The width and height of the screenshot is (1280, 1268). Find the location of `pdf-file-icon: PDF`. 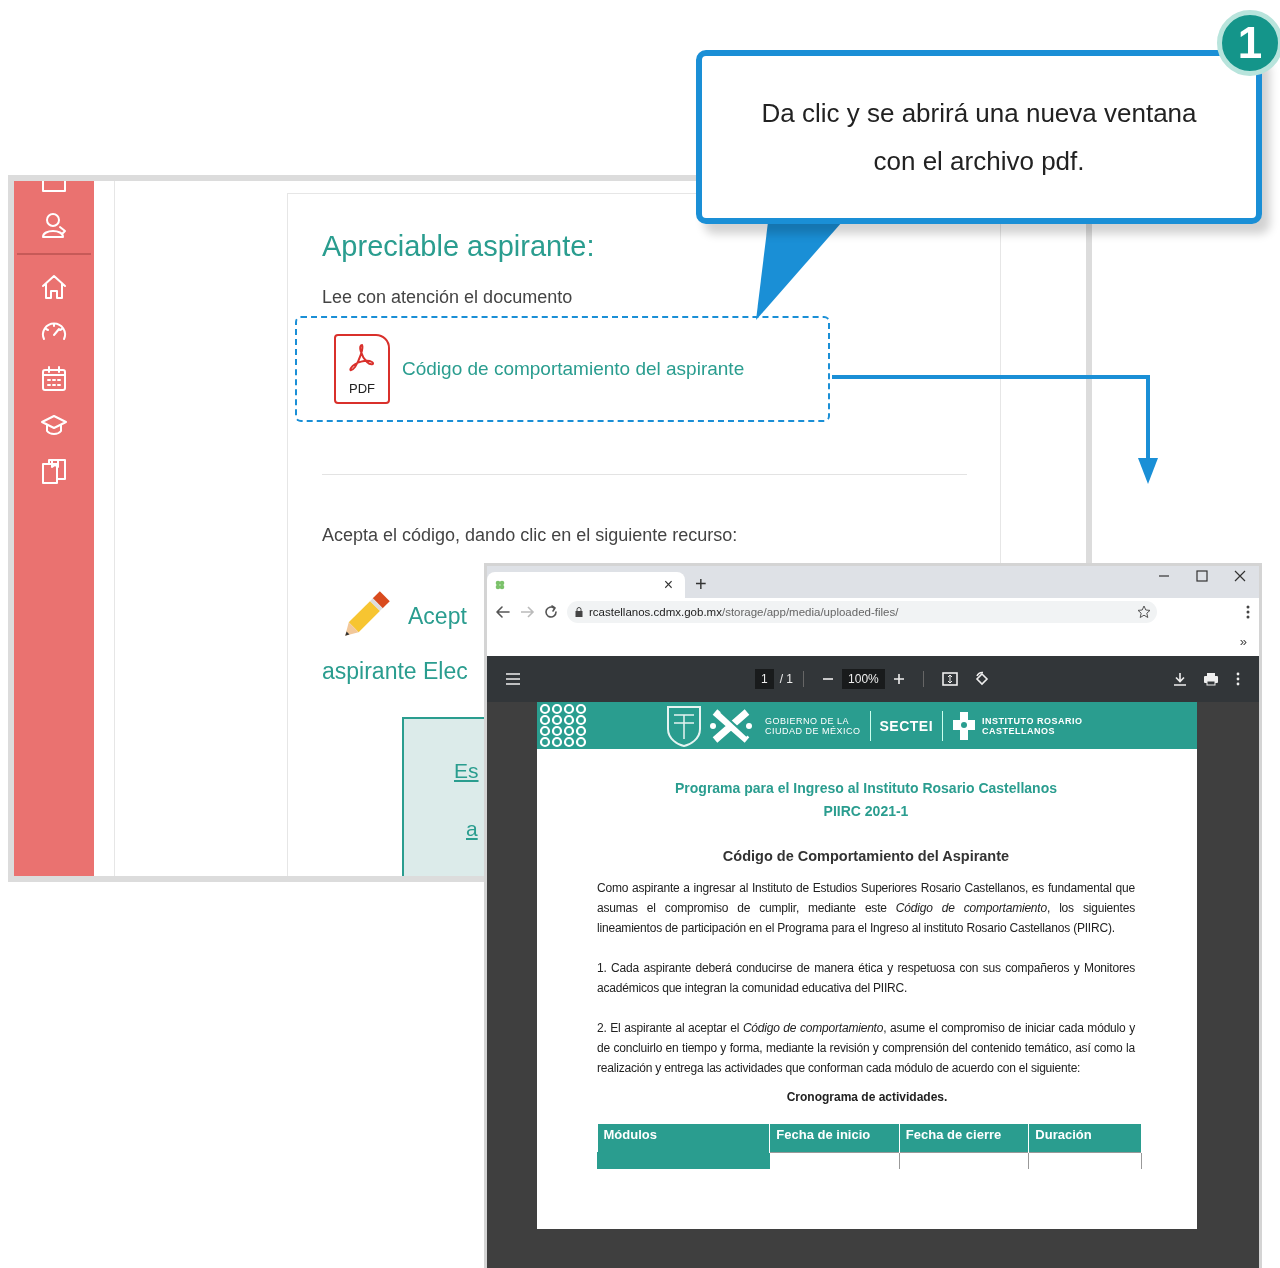

pdf-file-icon: PDF is located at coordinates (362, 369).